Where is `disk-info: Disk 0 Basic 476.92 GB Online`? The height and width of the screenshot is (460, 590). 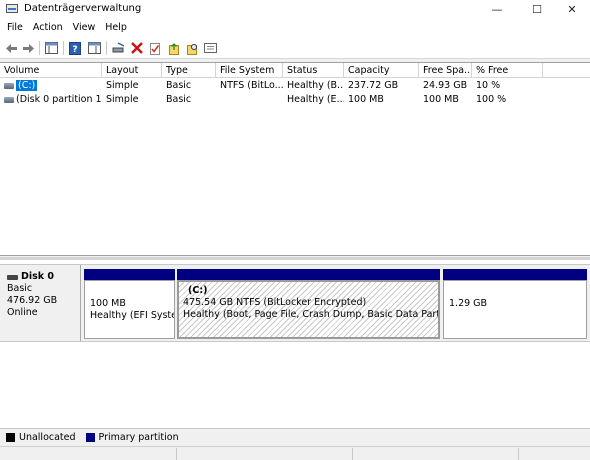
disk-info: Disk 0 Basic 476.92 GB Online is located at coordinates (40, 303).